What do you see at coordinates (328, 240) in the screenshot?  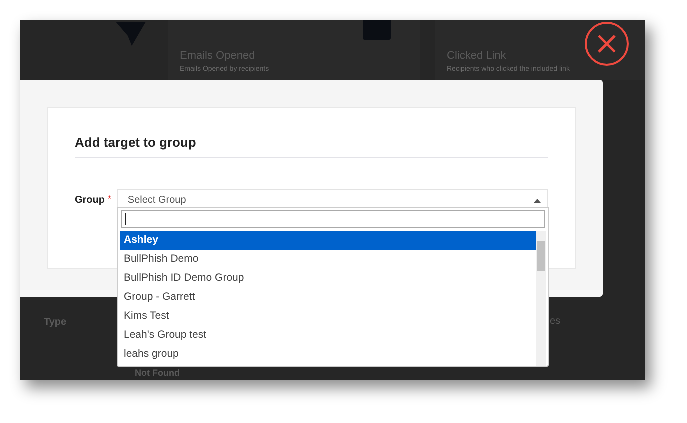 I see `dropdown-option: Ashley` at bounding box center [328, 240].